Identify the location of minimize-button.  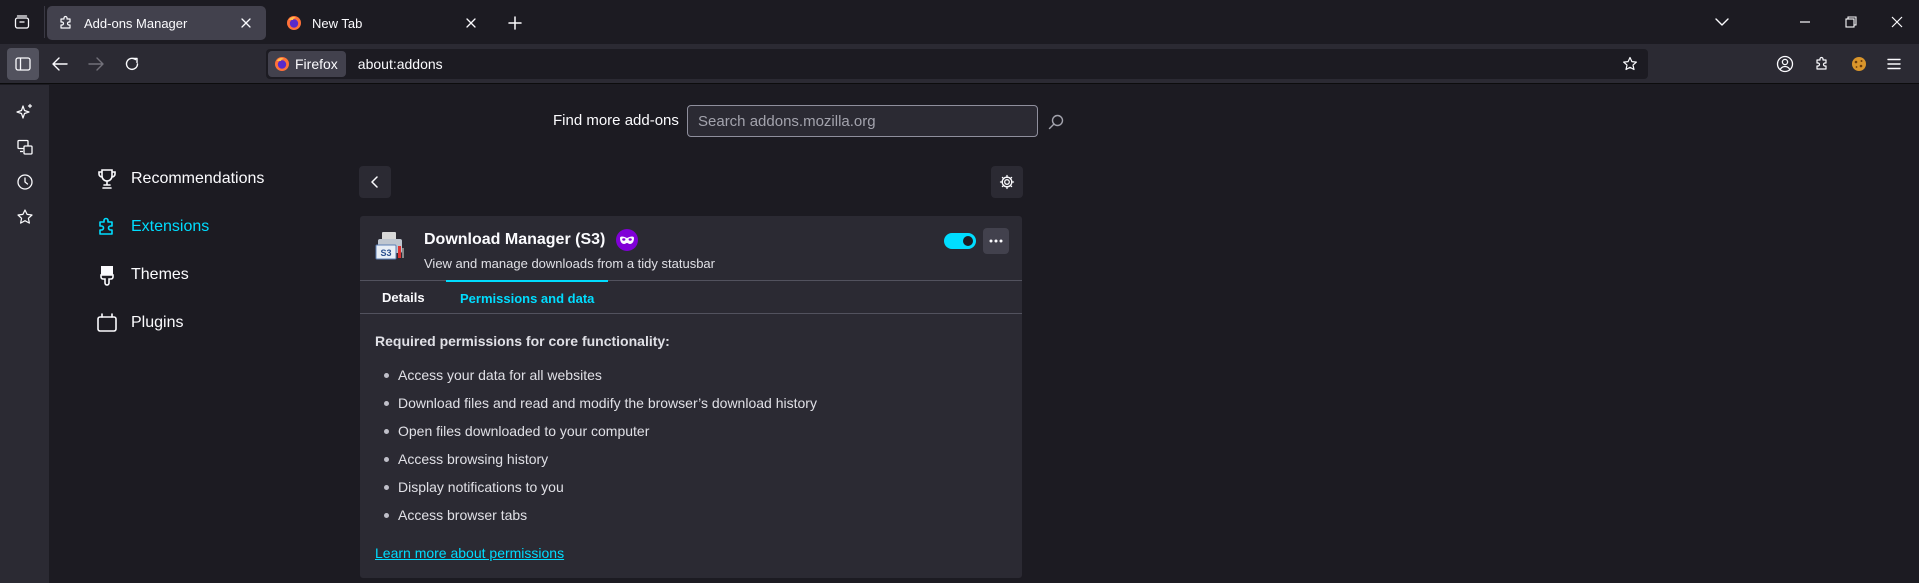
(1805, 22).